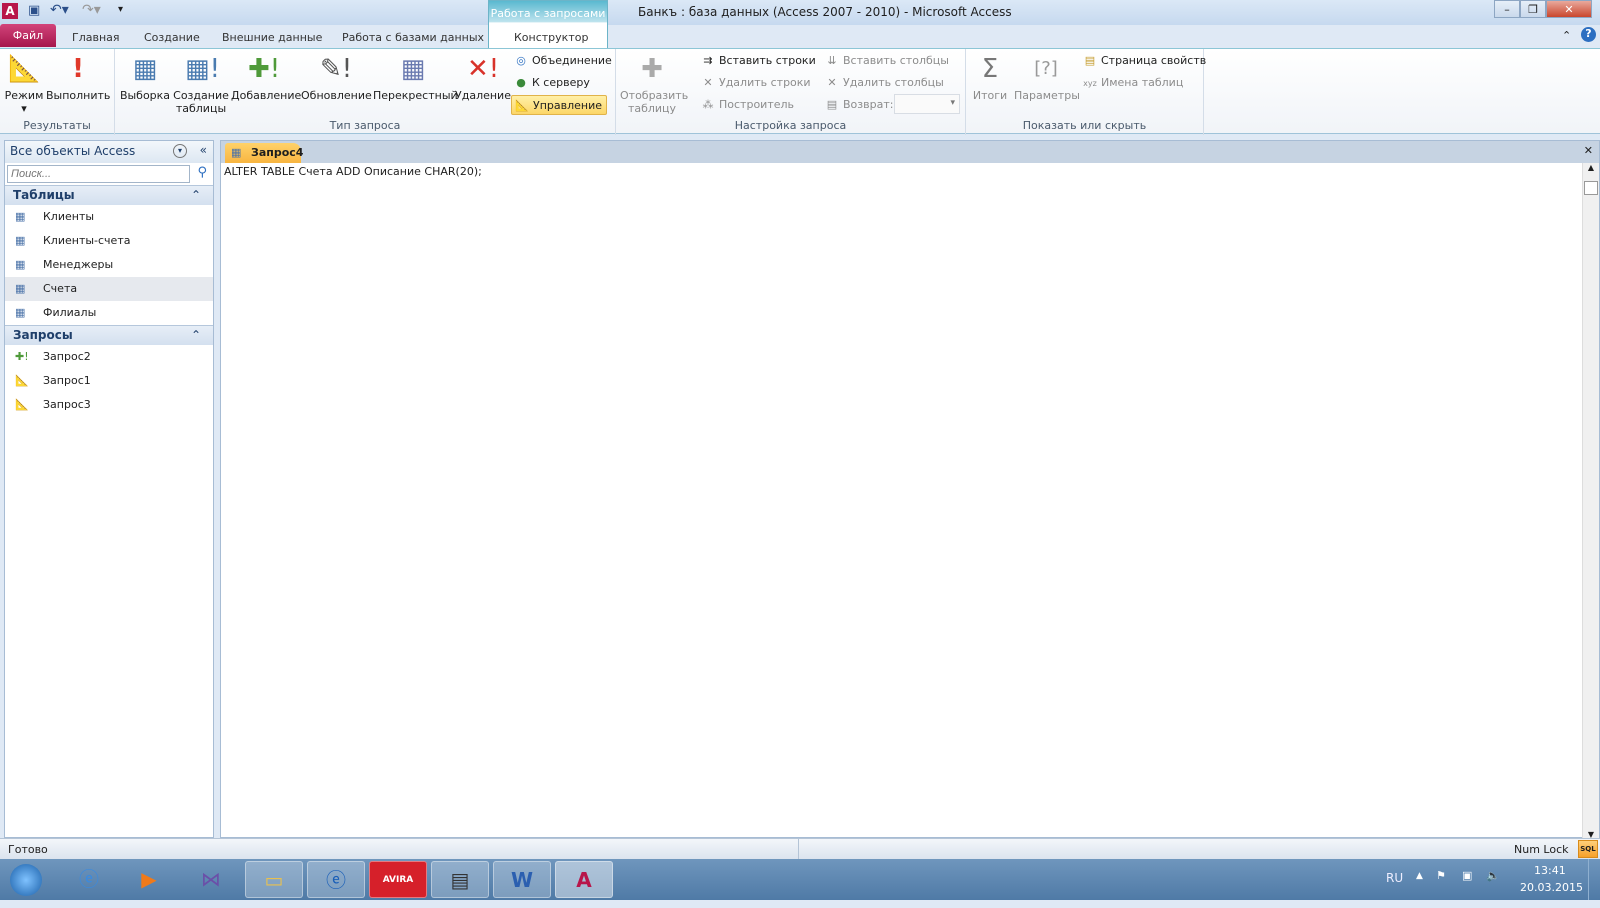  Describe the element at coordinates (1591, 188) in the screenshot. I see `scroll-thumb` at that location.